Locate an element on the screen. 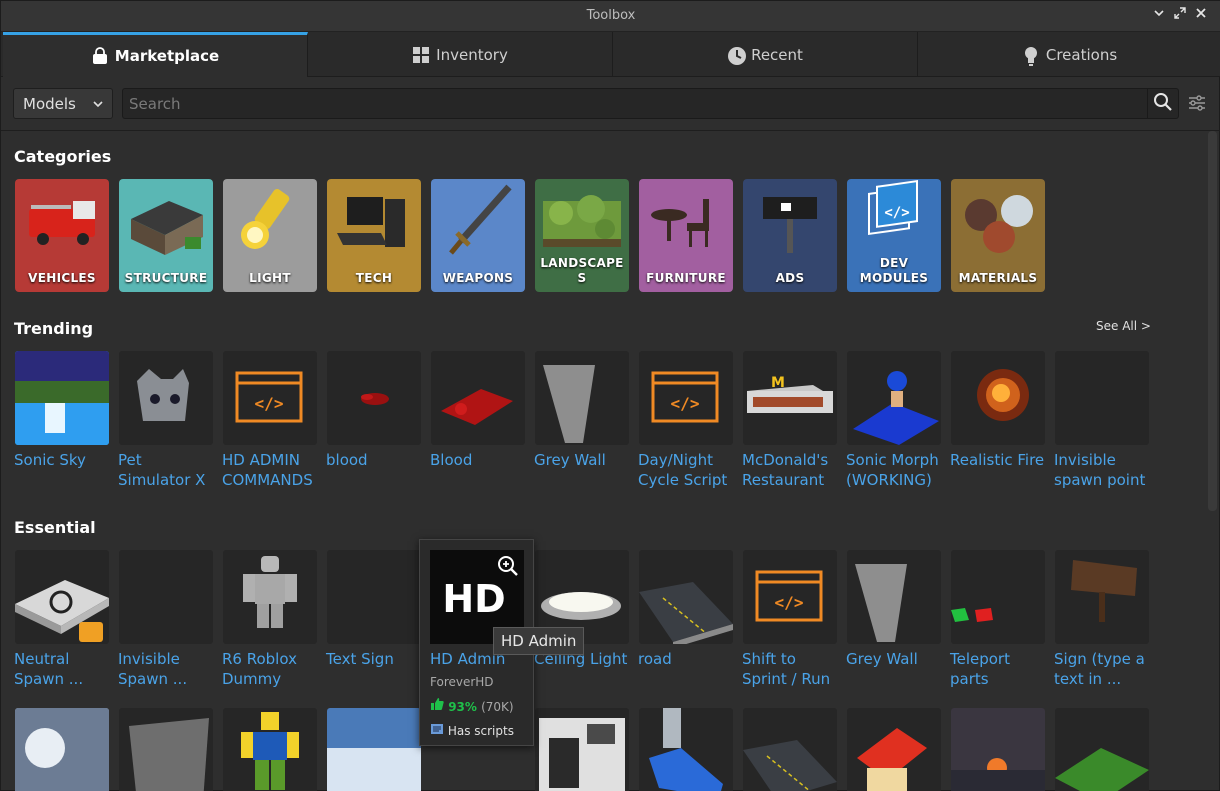 This screenshot has height=791, width=1220. blood-splat is located at coordinates (375, 399).